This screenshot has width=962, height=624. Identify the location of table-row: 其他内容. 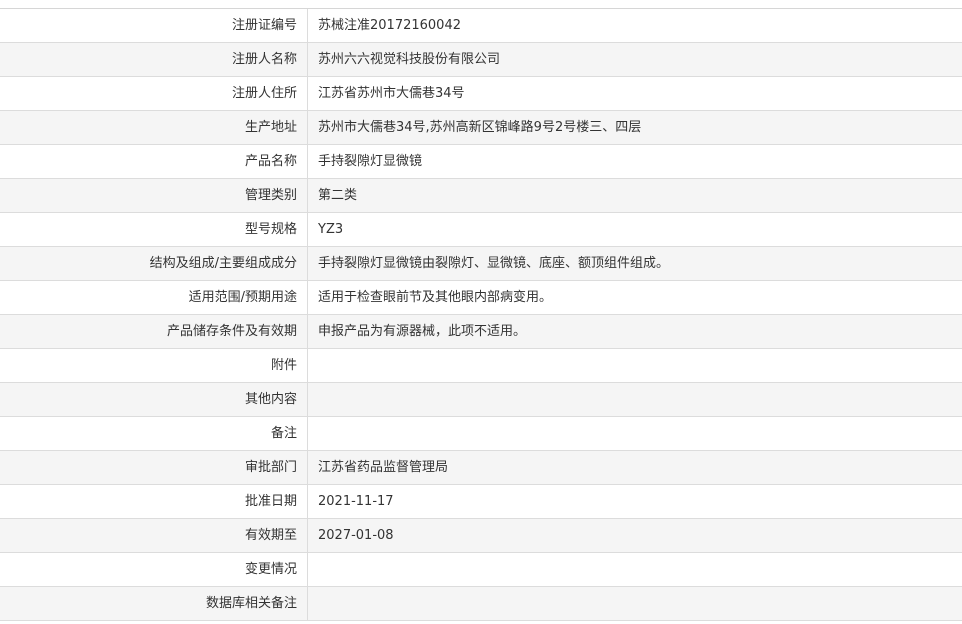
(481, 400).